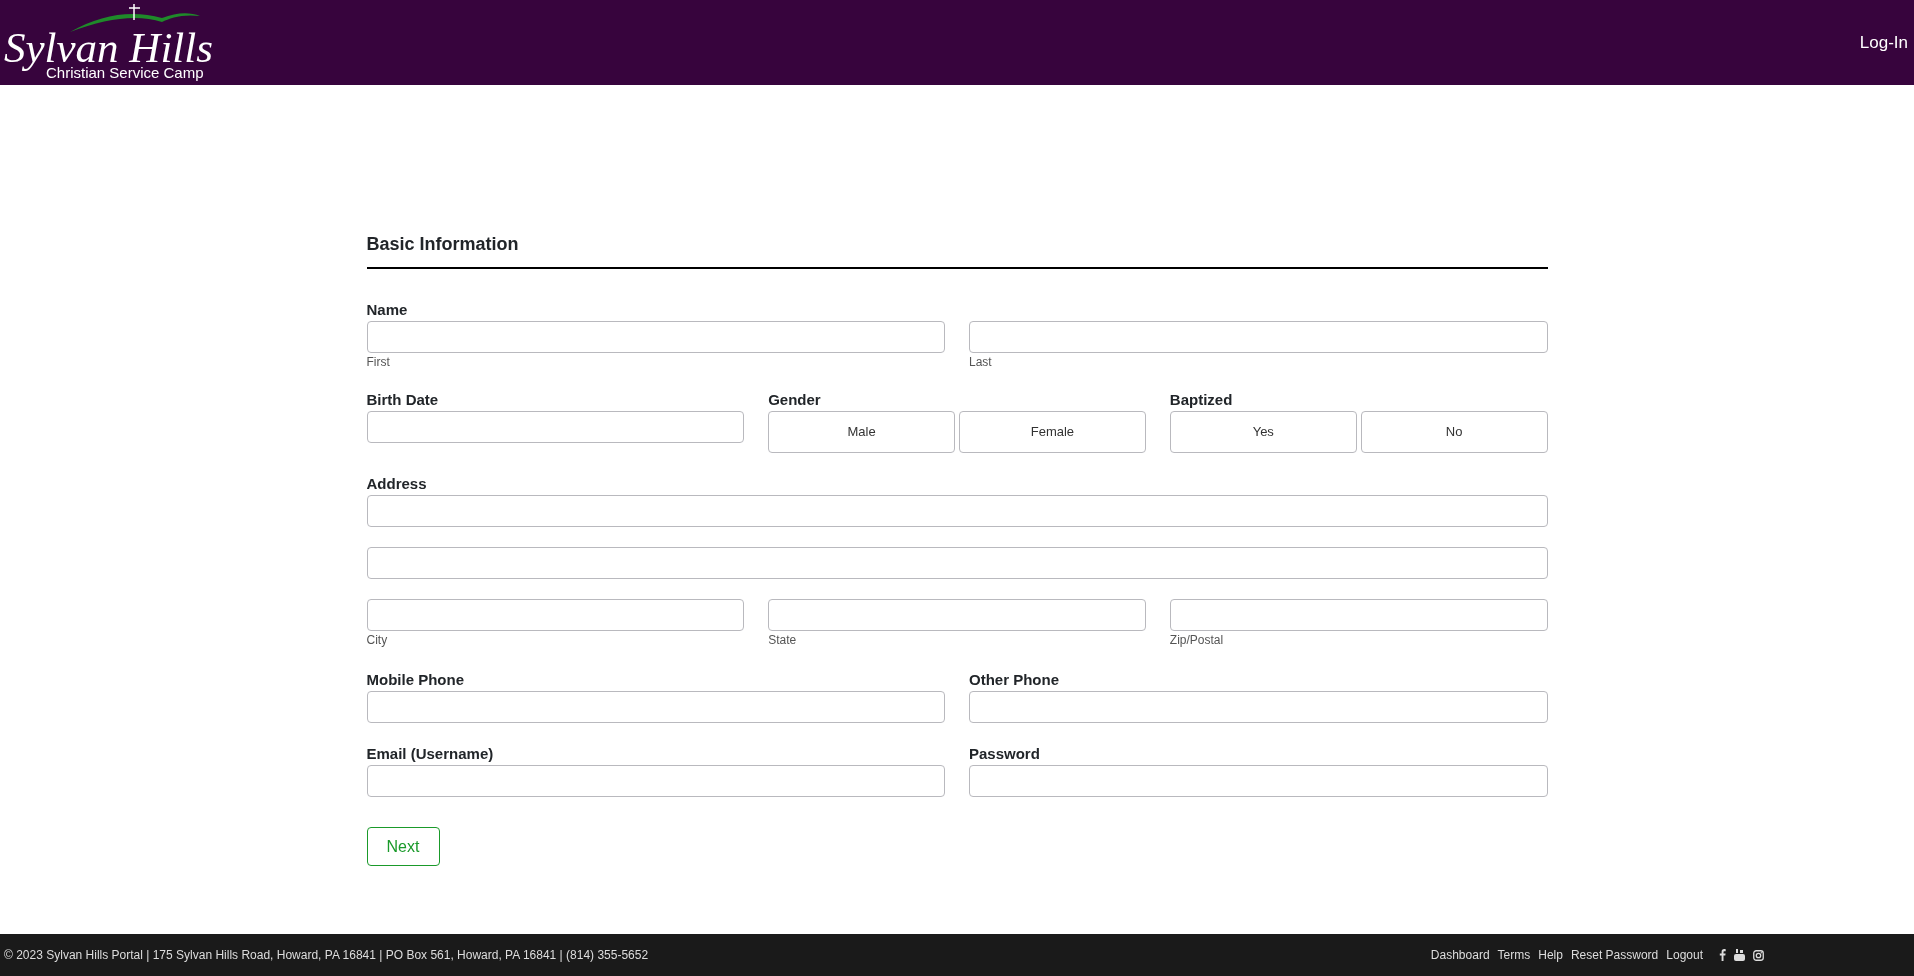  Describe the element at coordinates (403, 399) in the screenshot. I see `field-label: Birth Date` at that location.